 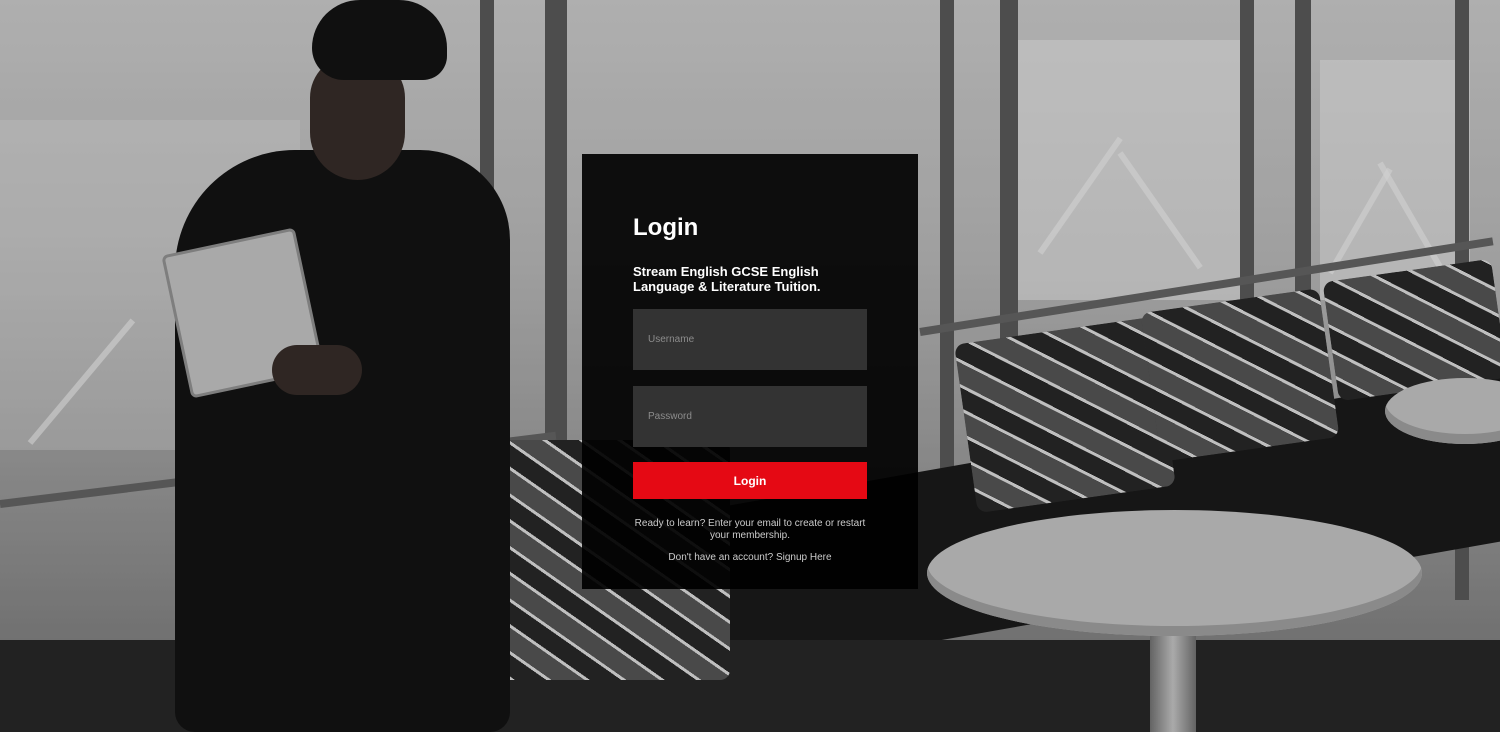 I want to click on signup-prefix: Don't have an account?, so click(x=721, y=557).